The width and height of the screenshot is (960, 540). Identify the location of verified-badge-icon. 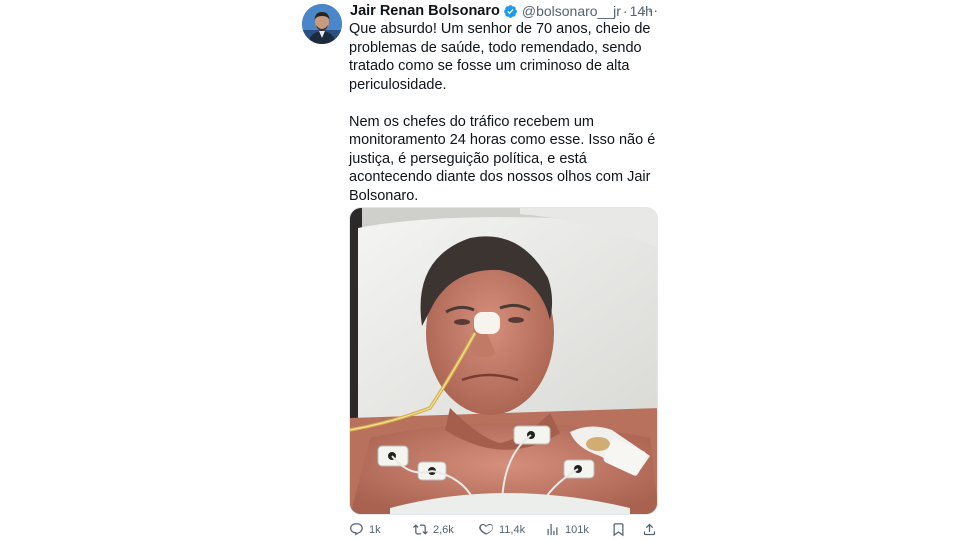
(510, 11).